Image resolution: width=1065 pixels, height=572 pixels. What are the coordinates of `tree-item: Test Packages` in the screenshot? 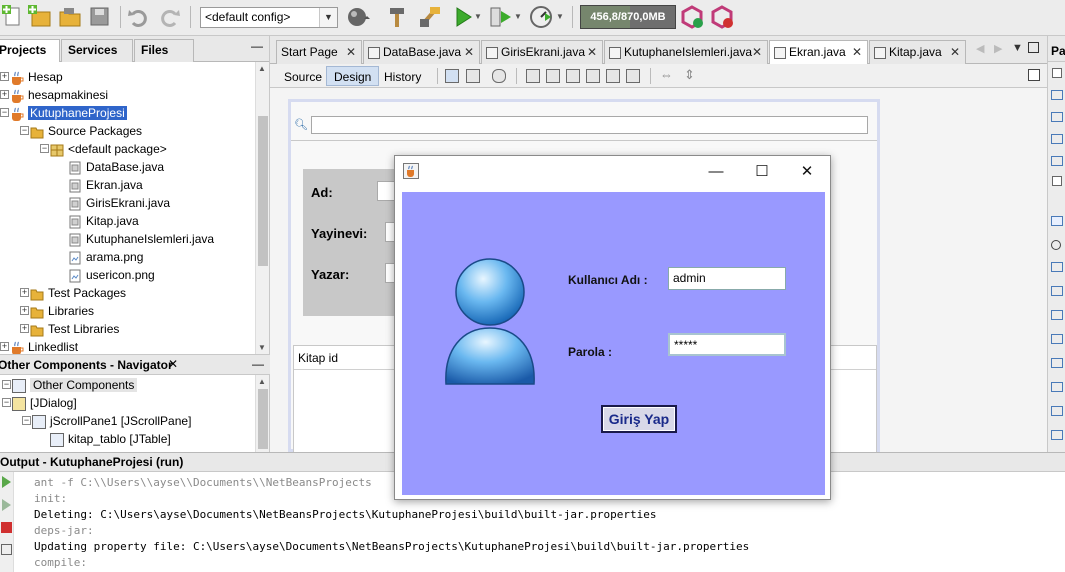 It's located at (78, 293).